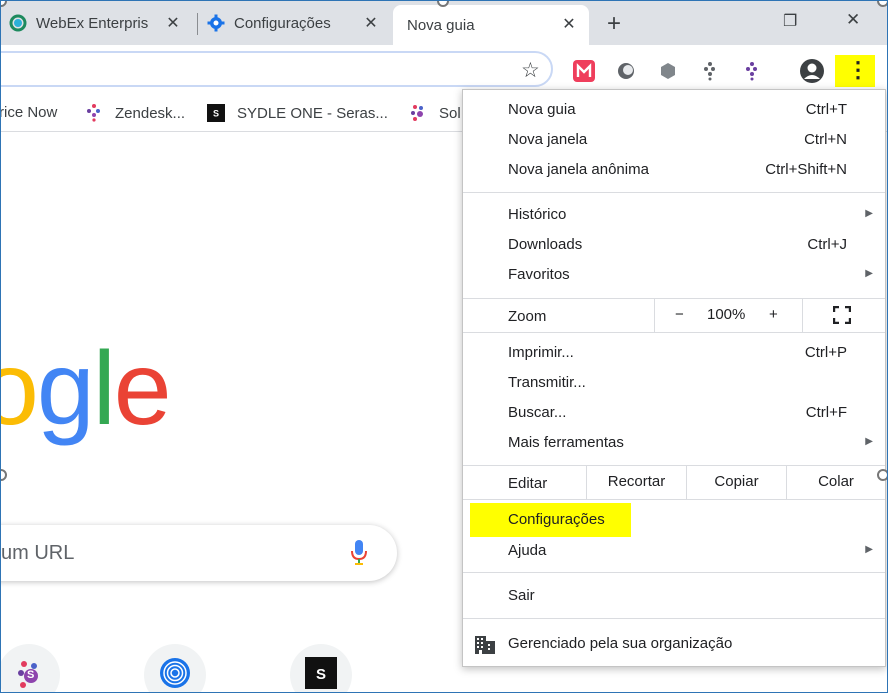 The image size is (890, 695). What do you see at coordinates (104, 389) in the screenshot?
I see `logo-letter: l` at bounding box center [104, 389].